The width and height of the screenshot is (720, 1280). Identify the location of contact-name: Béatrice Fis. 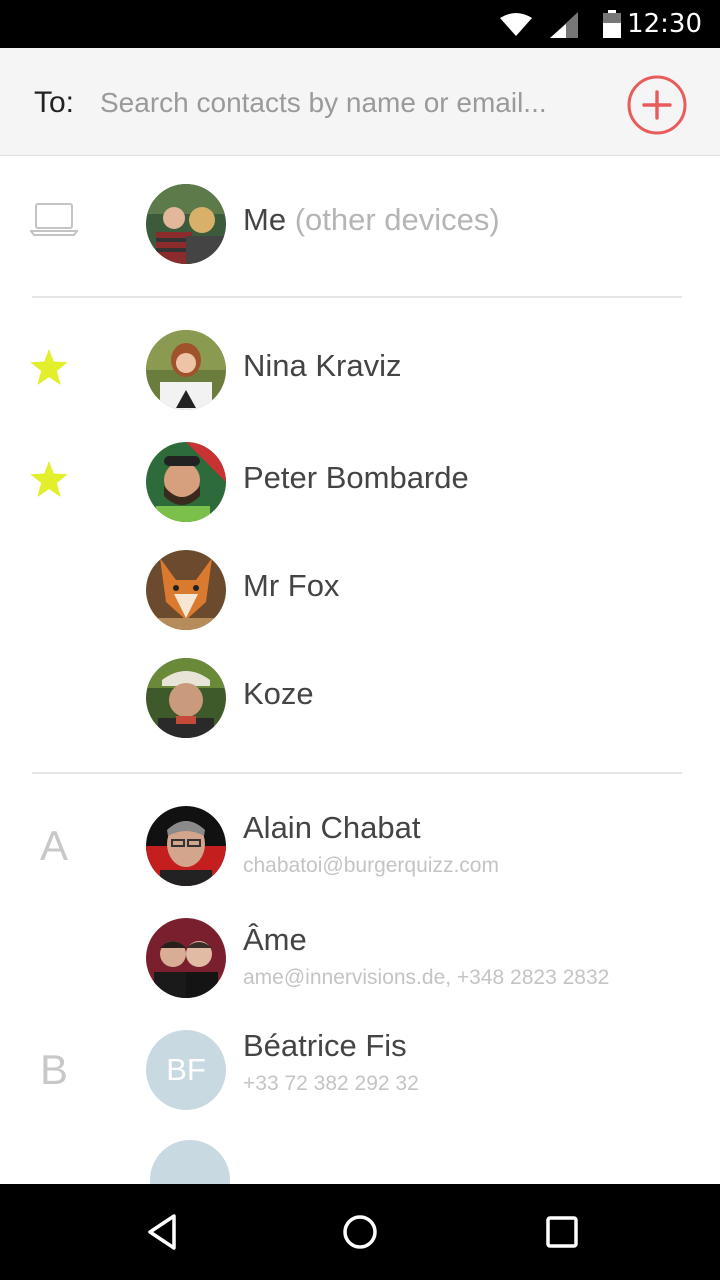
(325, 1045).